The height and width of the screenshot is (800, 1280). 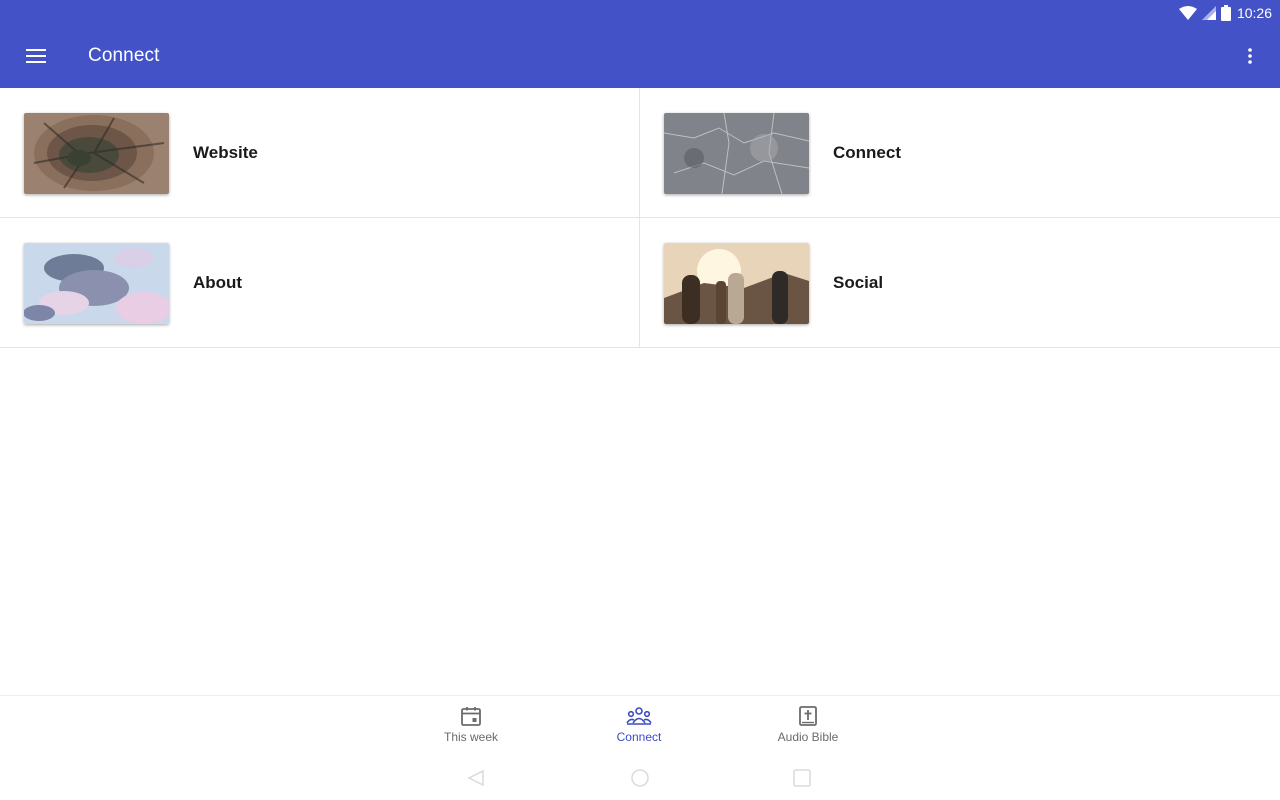 I want to click on wifi-icon, so click(x=1187, y=13).